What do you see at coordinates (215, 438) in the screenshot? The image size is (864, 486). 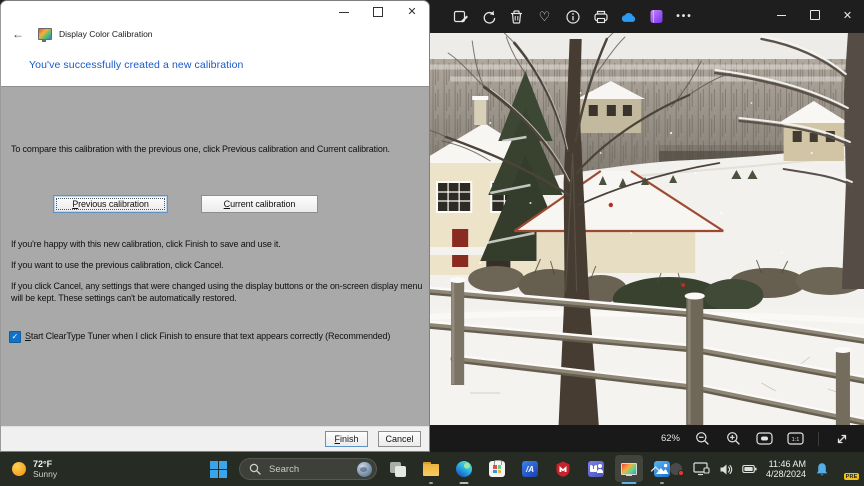 I see `wizard-footer: Finish Cancel` at bounding box center [215, 438].